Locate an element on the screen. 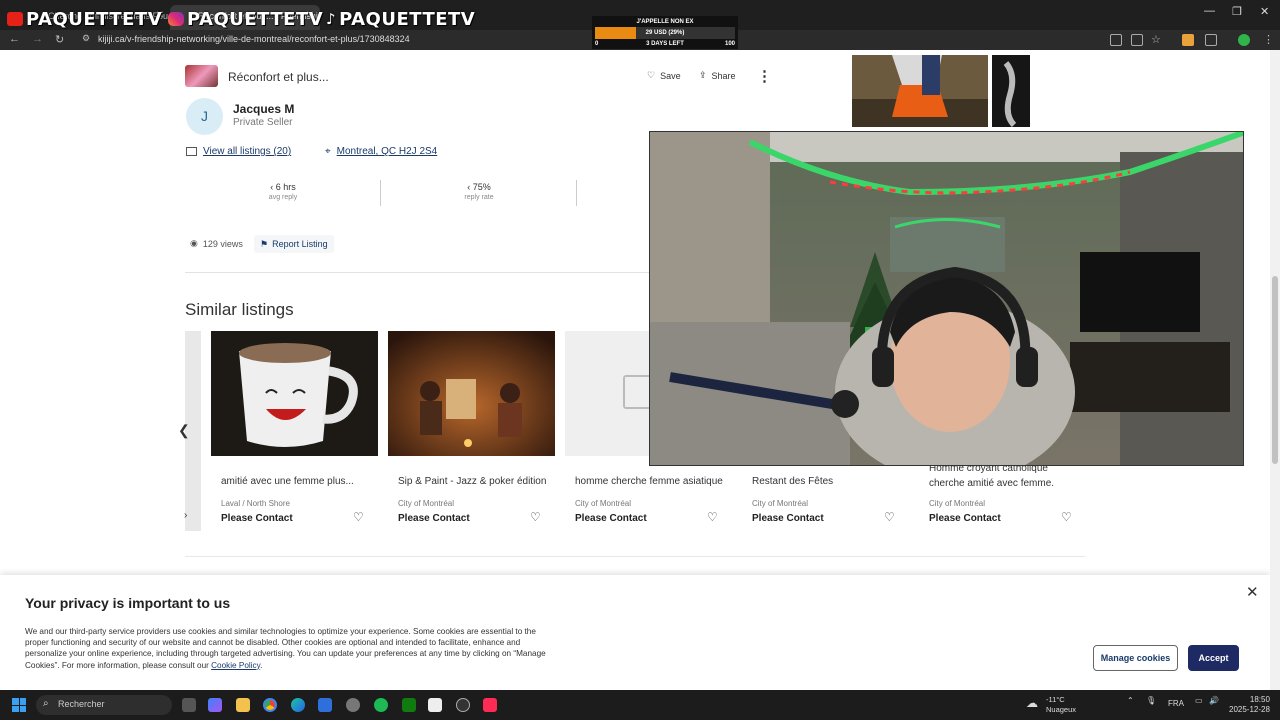 This screenshot has height=720, width=1280. stream-brand-tiktok: ♪ PAQUETTETV is located at coordinates (400, 19).